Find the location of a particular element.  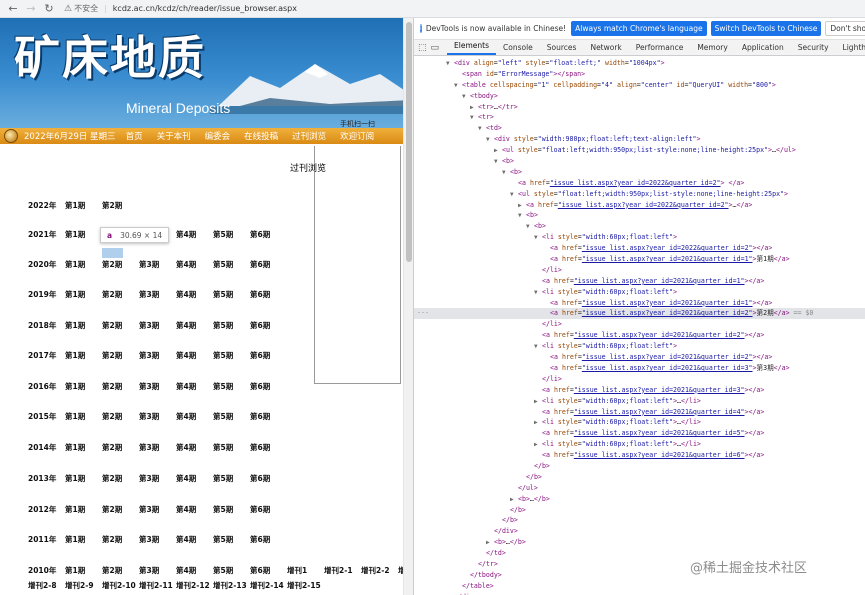

dom-node: <span id="ErrorMessage"></span> is located at coordinates (639, 74).